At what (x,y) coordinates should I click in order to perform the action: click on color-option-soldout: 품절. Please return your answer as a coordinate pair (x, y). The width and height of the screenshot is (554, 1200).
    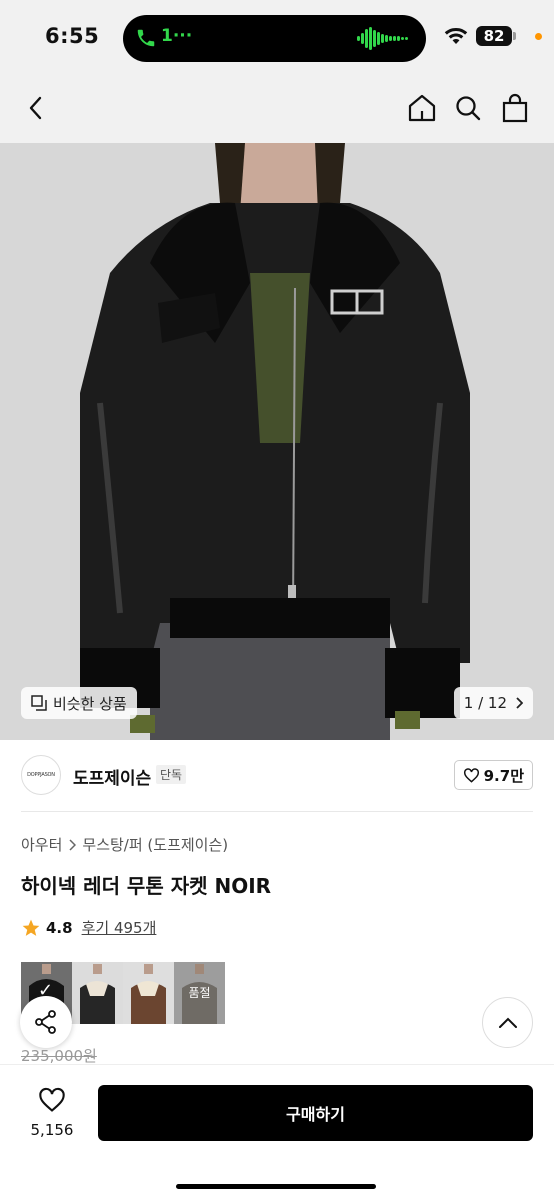
    Looking at the image, I should click on (199, 993).